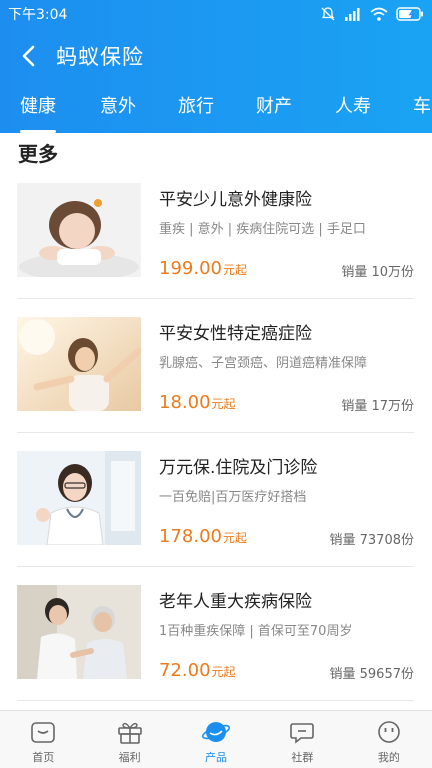 The width and height of the screenshot is (432, 768). I want to click on tab-accident: 意外, so click(118, 108).